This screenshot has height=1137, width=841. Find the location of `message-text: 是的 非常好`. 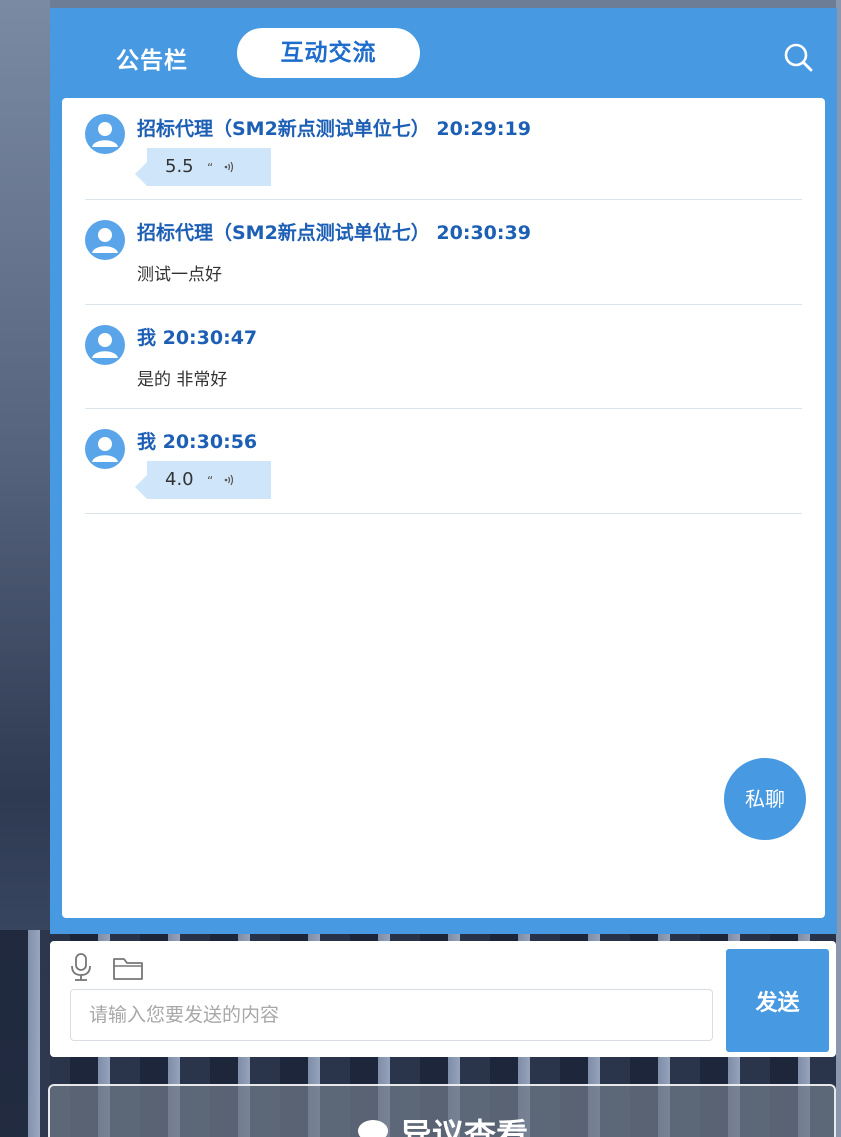

message-text: 是的 非常好 is located at coordinates (182, 380).